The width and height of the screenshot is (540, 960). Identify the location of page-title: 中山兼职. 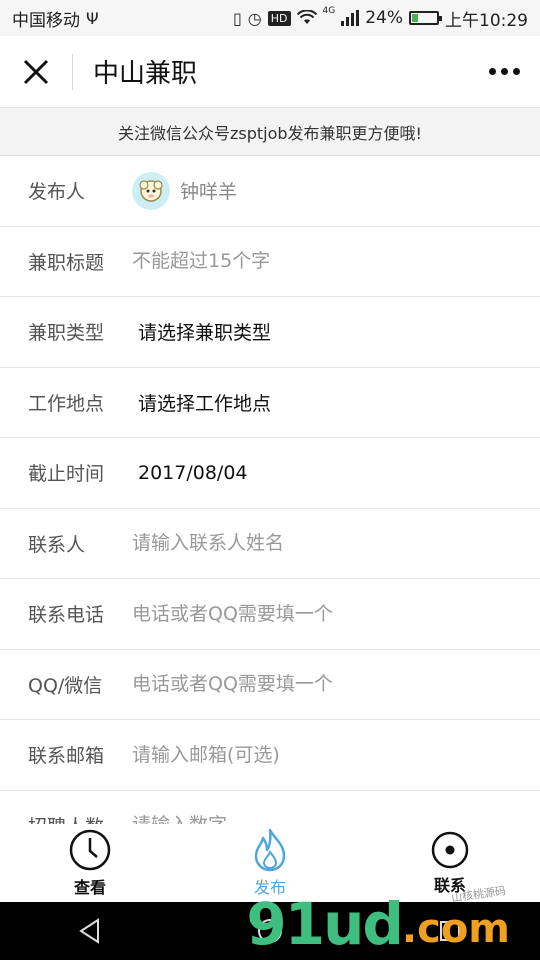
(145, 74).